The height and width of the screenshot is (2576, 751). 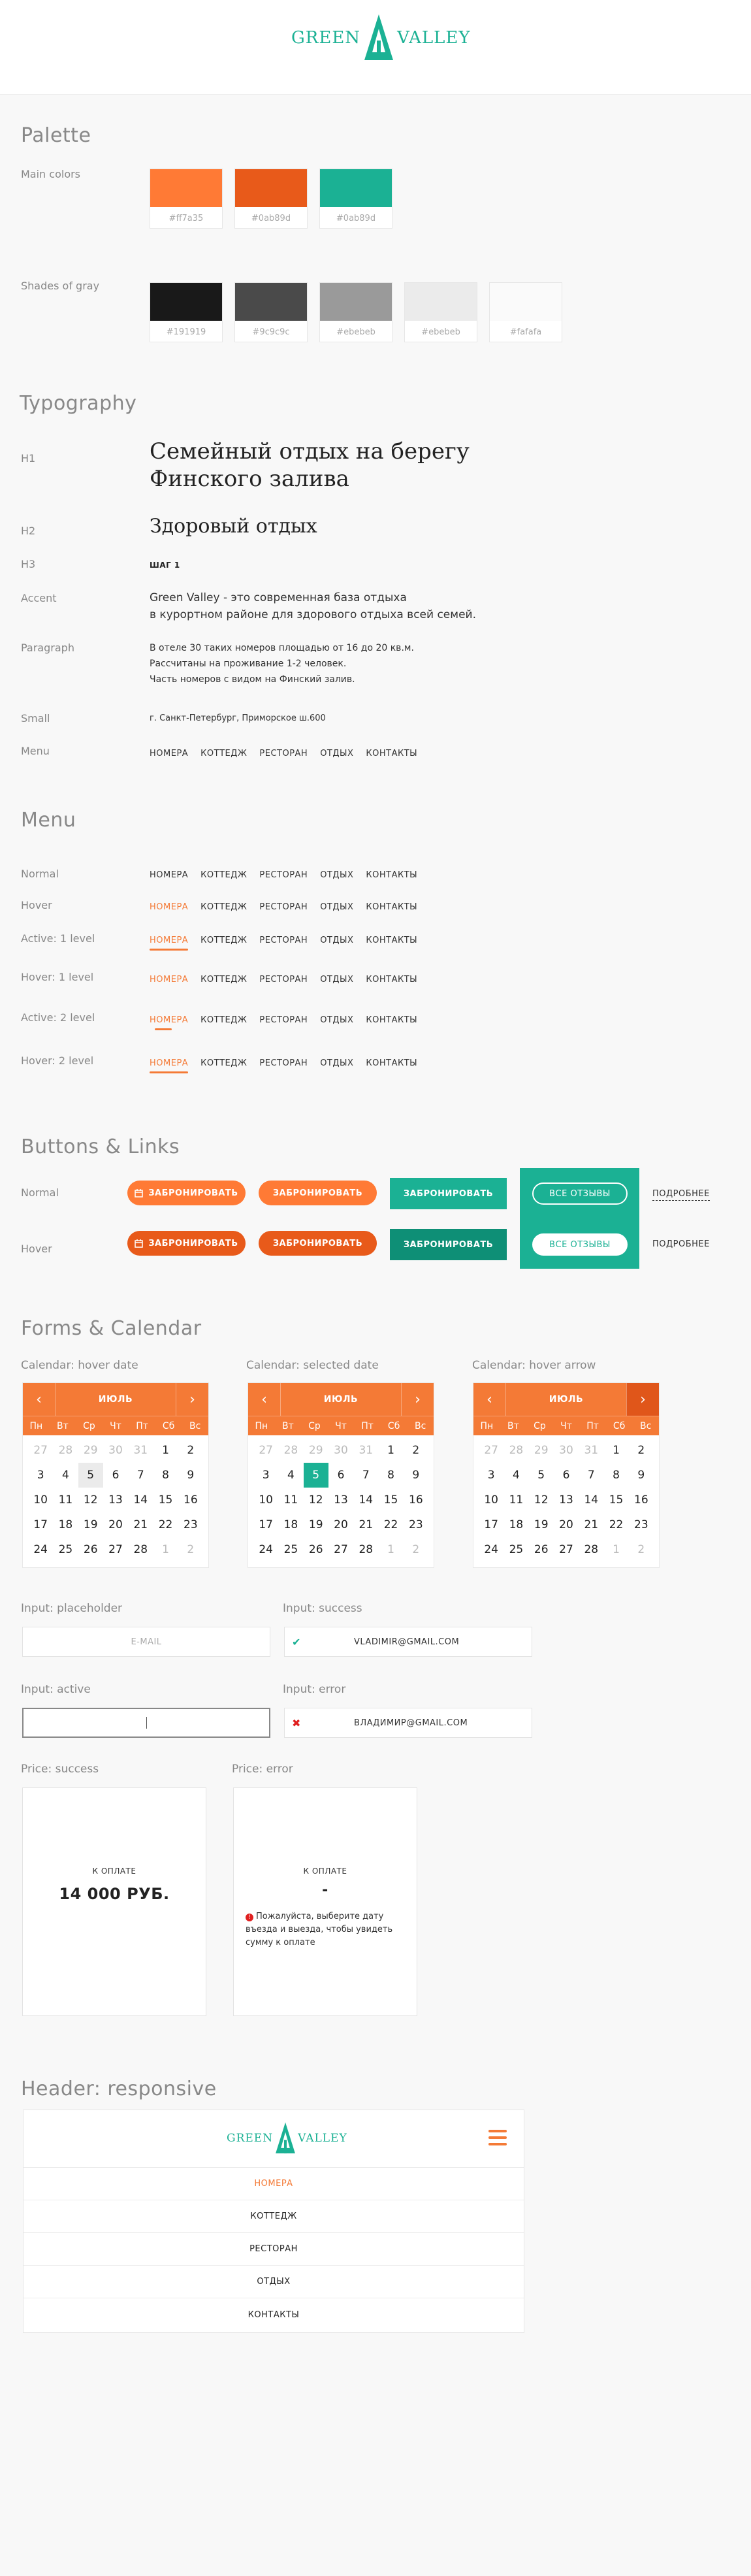 What do you see at coordinates (448, 1244) in the screenshot?
I see `book-green-button-hover: ЗАБРОНИРОВАТЬ` at bounding box center [448, 1244].